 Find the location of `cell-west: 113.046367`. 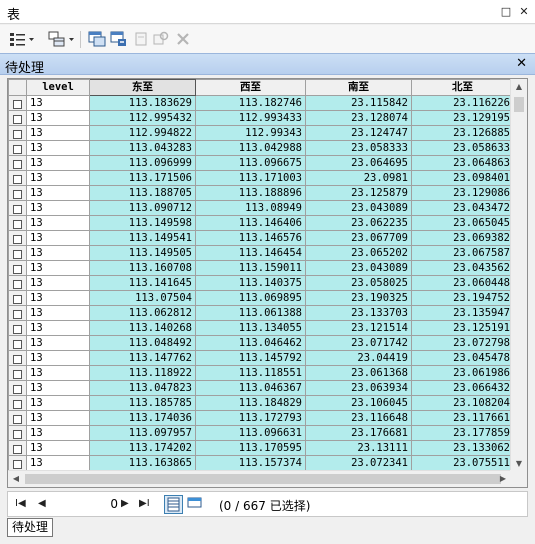

cell-west: 113.046367 is located at coordinates (250, 388).